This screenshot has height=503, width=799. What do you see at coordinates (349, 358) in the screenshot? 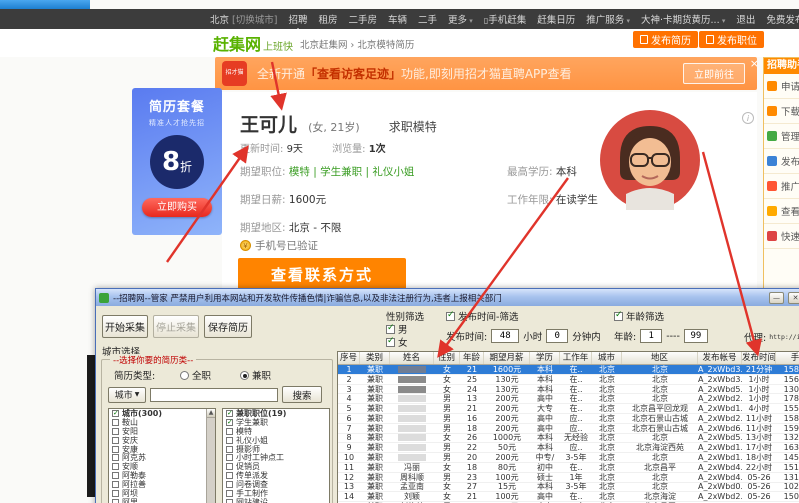
I see `column-header-序号: 序号` at bounding box center [349, 358].